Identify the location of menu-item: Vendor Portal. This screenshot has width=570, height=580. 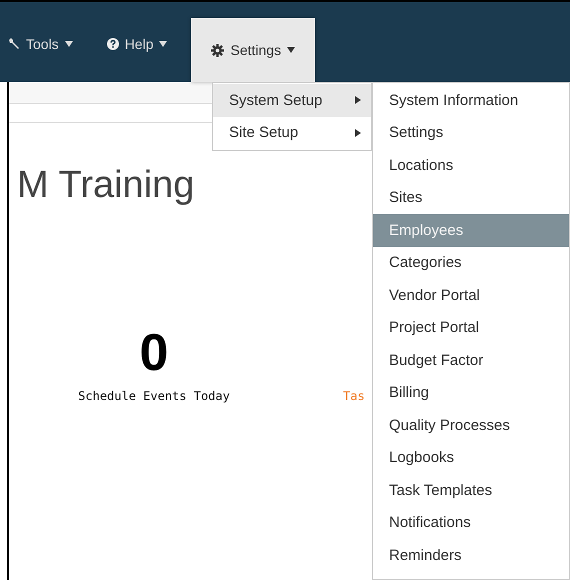
(471, 295).